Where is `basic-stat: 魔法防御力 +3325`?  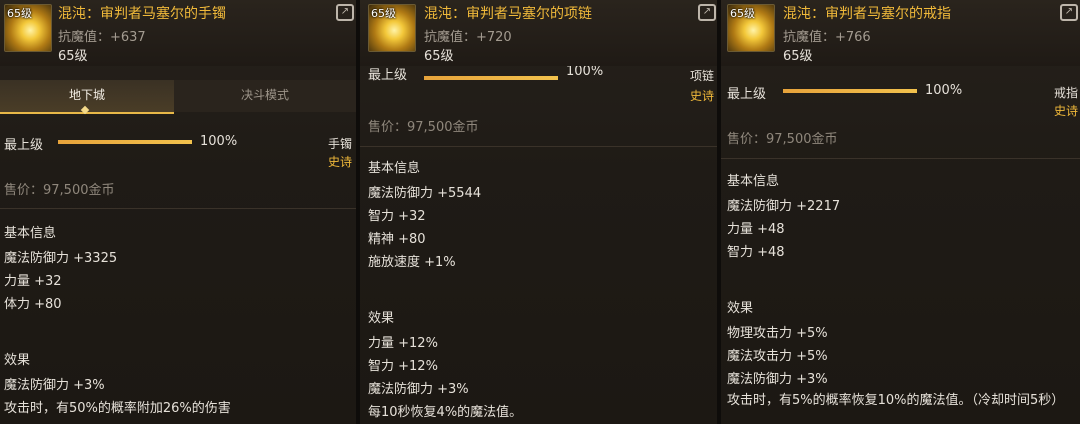 basic-stat: 魔法防御力 +3325 is located at coordinates (61, 258).